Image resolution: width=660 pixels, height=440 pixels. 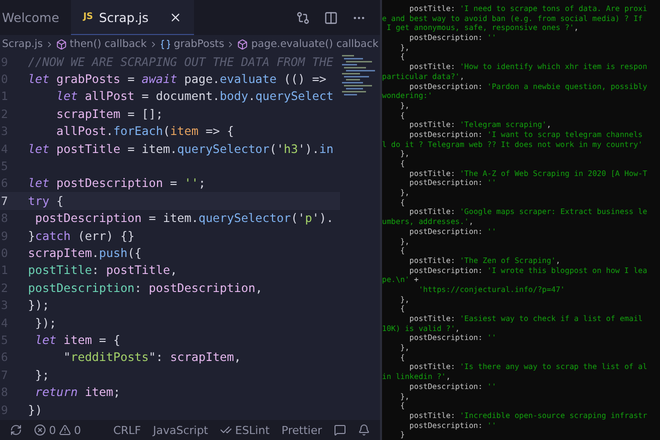 I want to click on status-item: CRLF, so click(x=127, y=430).